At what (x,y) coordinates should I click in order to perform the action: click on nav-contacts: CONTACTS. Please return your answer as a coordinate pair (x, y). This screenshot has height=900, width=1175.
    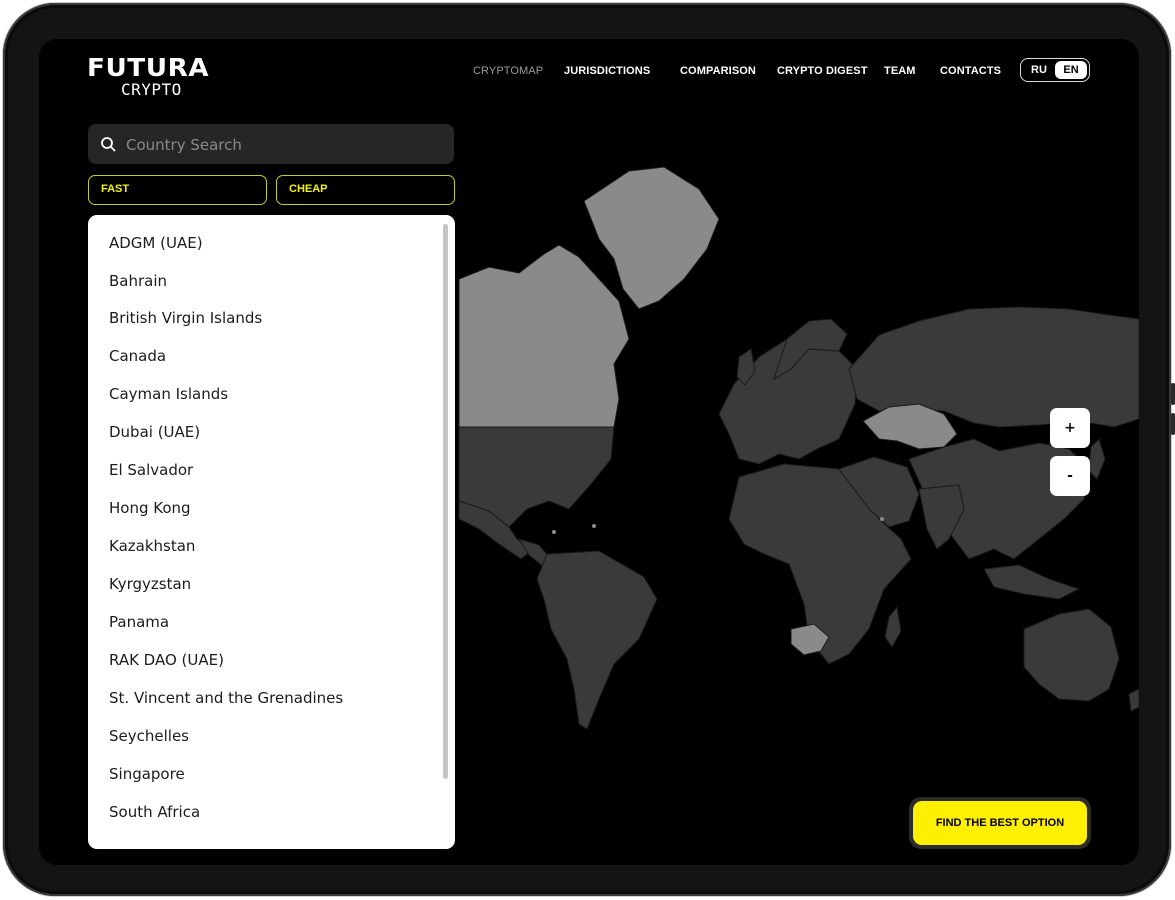
    Looking at the image, I should click on (970, 71).